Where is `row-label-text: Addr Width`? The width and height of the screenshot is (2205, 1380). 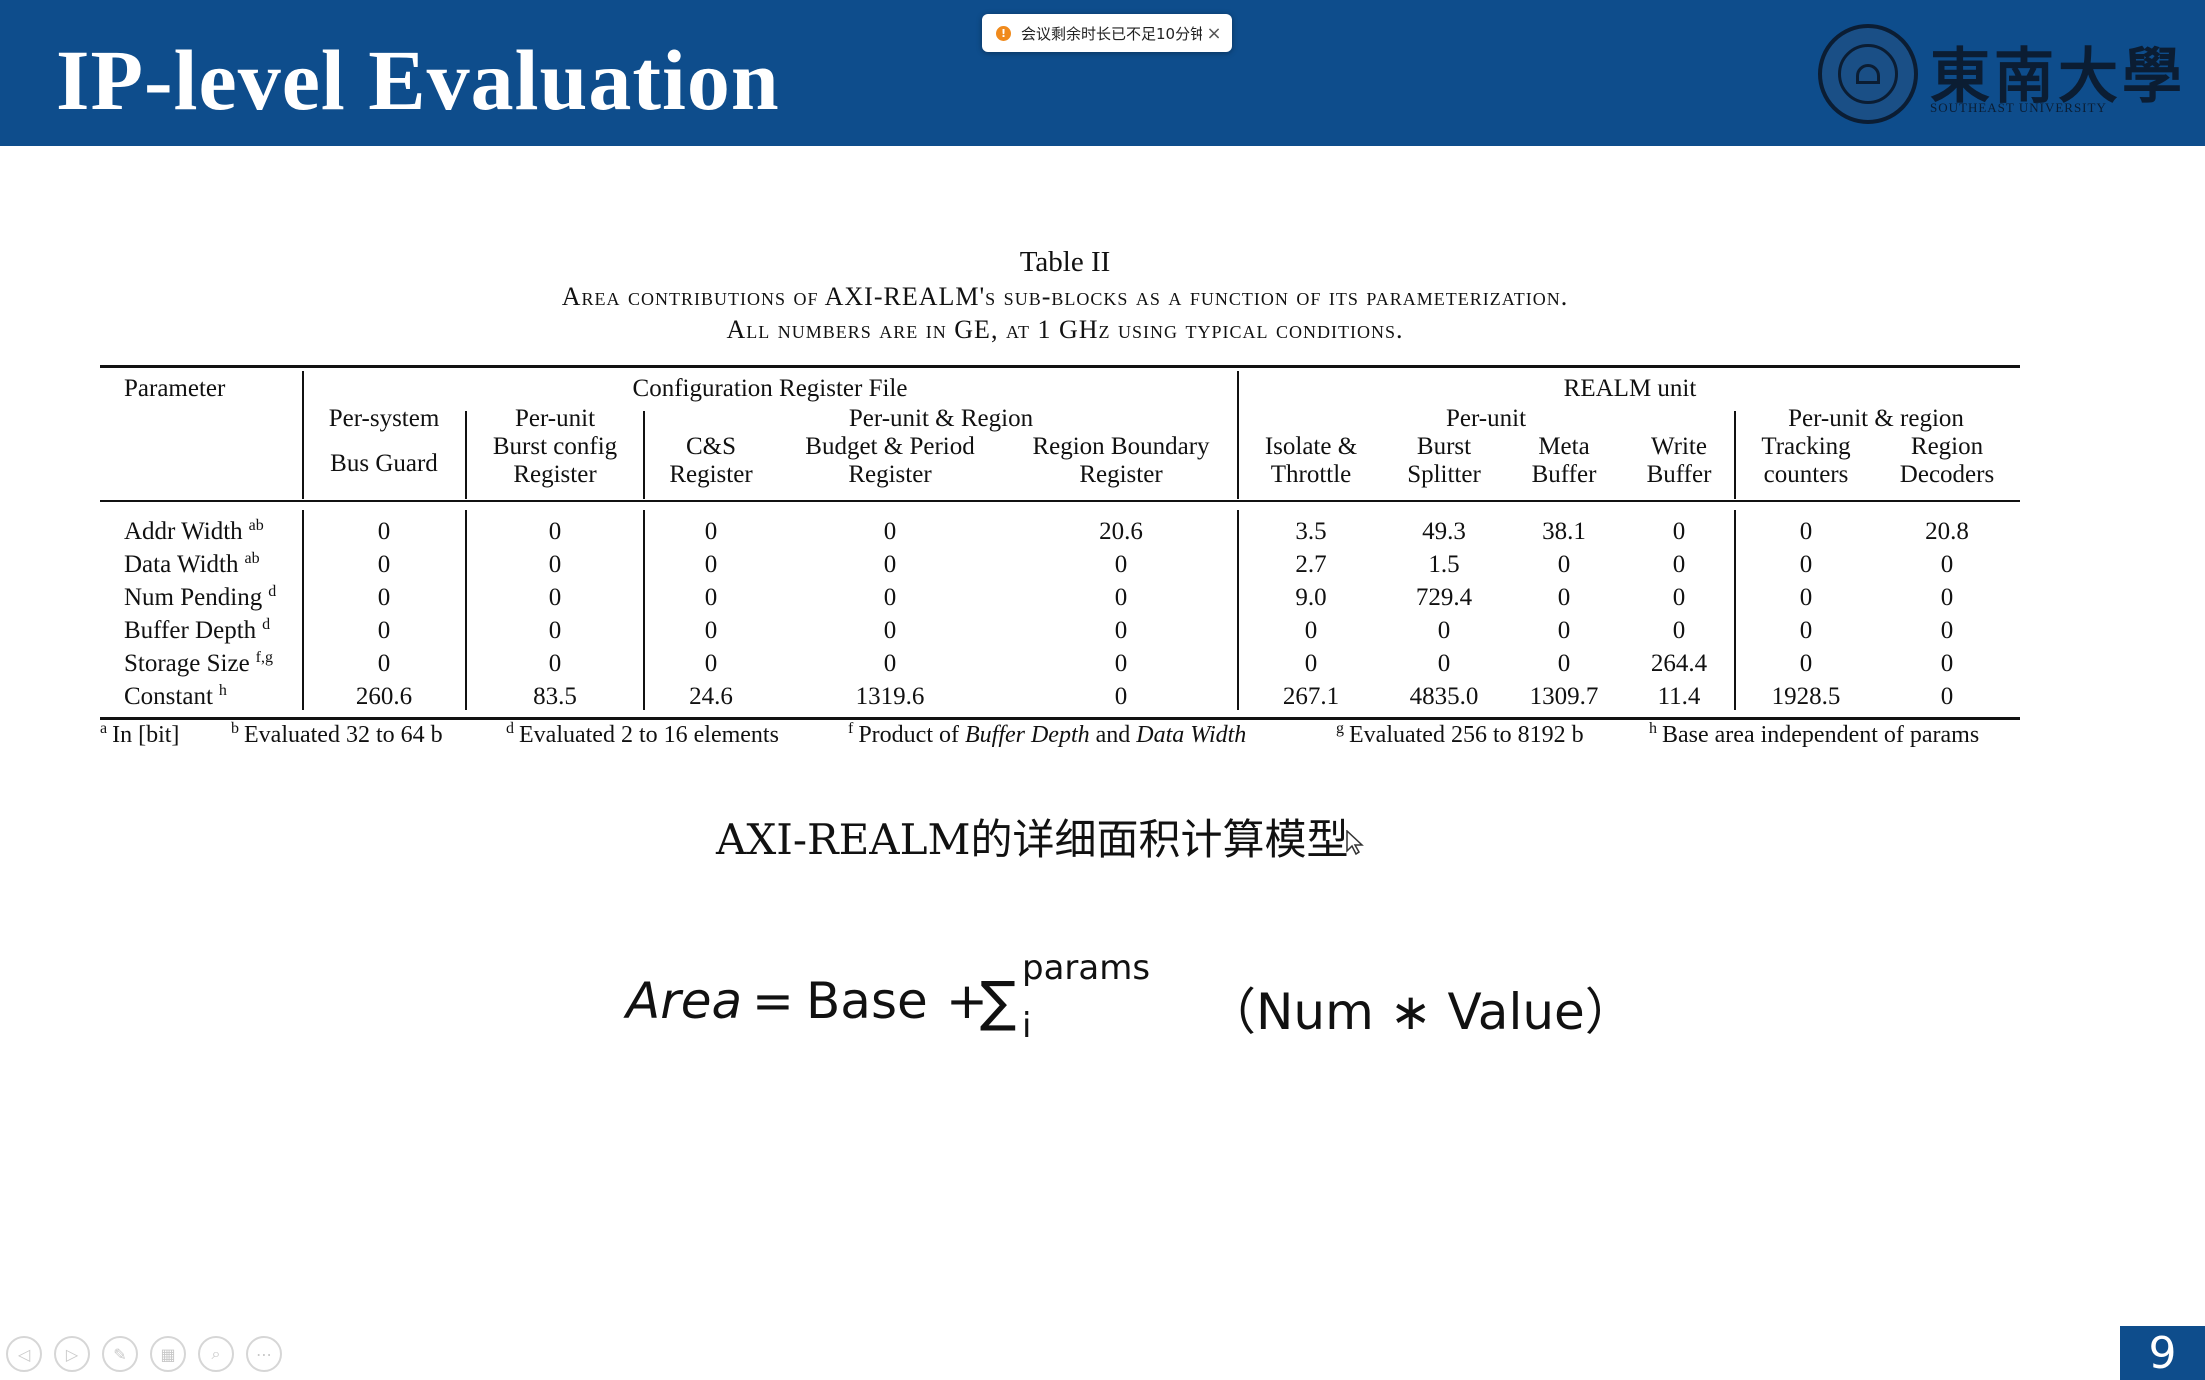
row-label-text: Addr Width is located at coordinates (183, 531).